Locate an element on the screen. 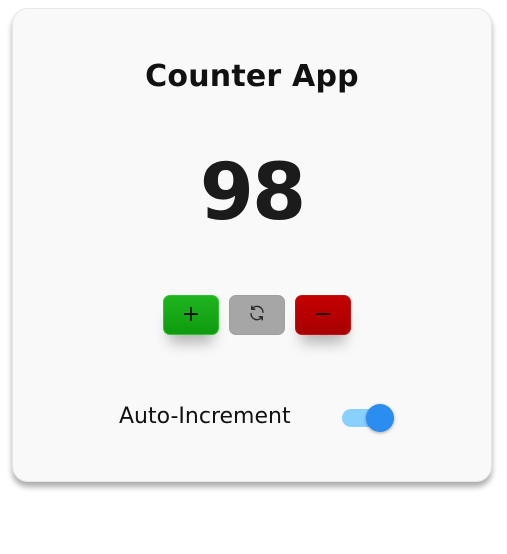 The width and height of the screenshot is (507, 554). auto-increment-row: Auto-Increment is located at coordinates (252, 417).